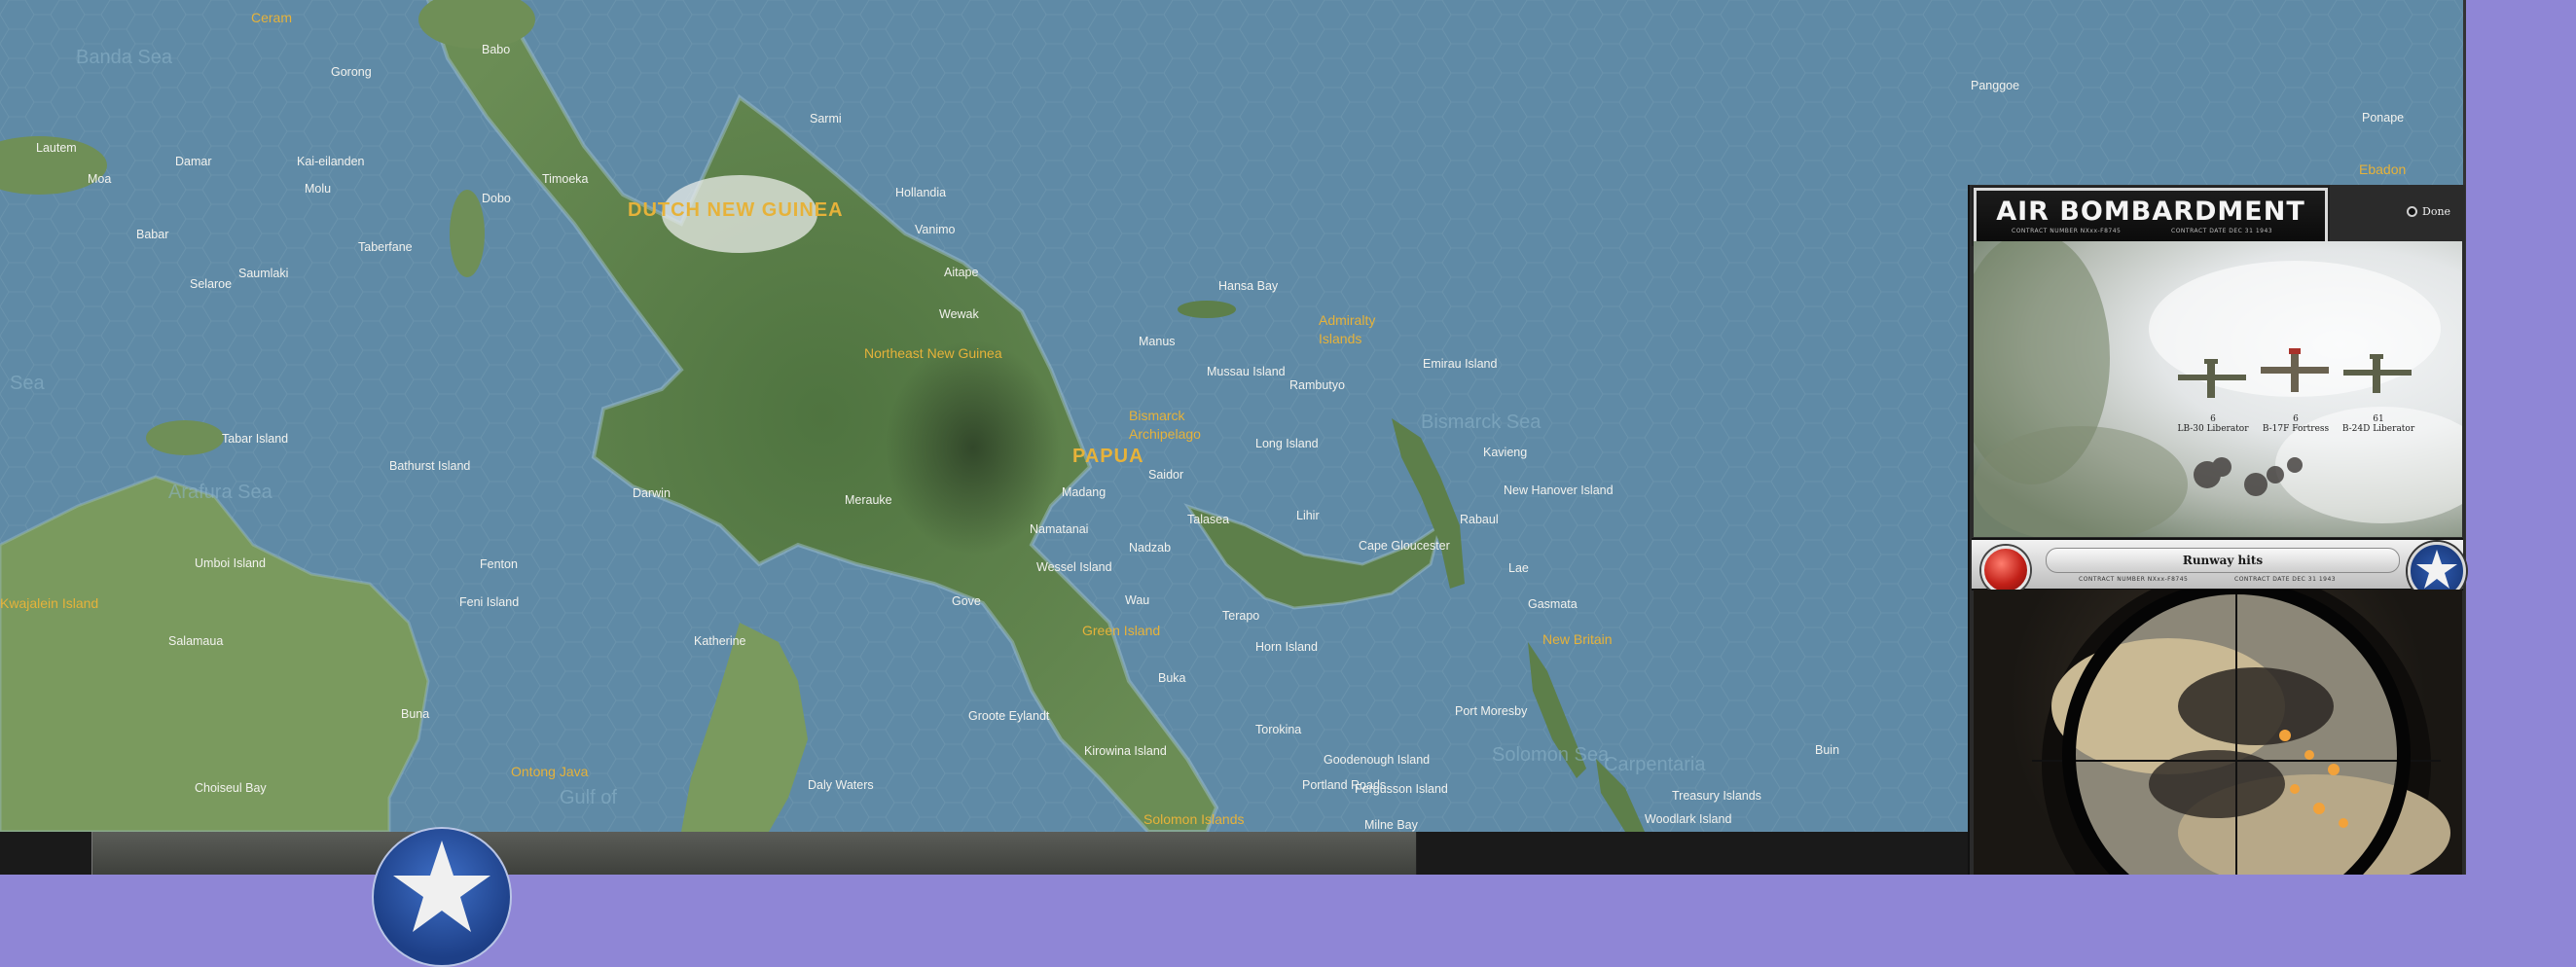  I want to click on map-label: Carpentaria, so click(1655, 764).